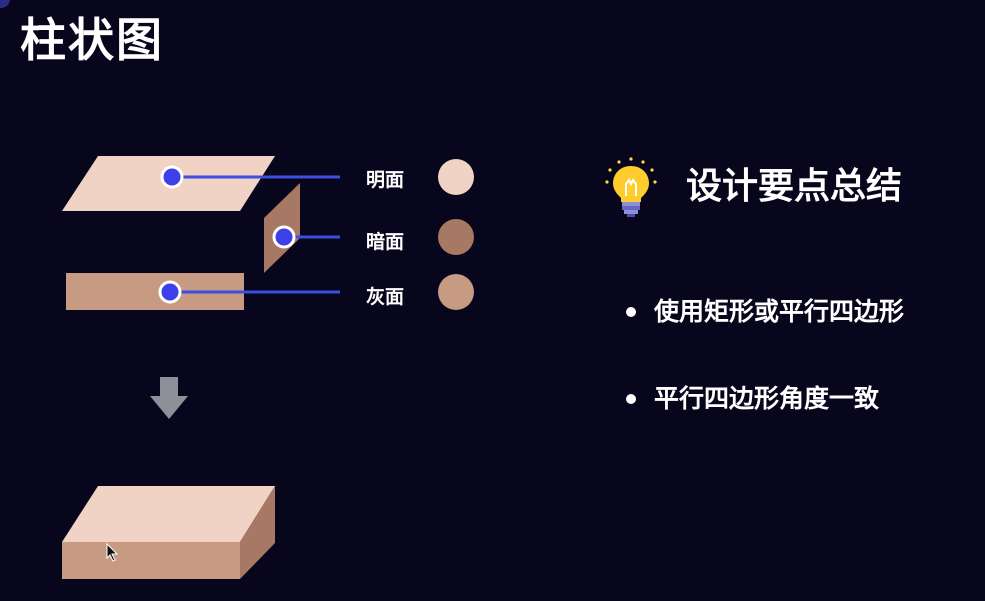 The width and height of the screenshot is (985, 601). Describe the element at coordinates (169, 398) in the screenshot. I see `down-arrow-icon` at that location.